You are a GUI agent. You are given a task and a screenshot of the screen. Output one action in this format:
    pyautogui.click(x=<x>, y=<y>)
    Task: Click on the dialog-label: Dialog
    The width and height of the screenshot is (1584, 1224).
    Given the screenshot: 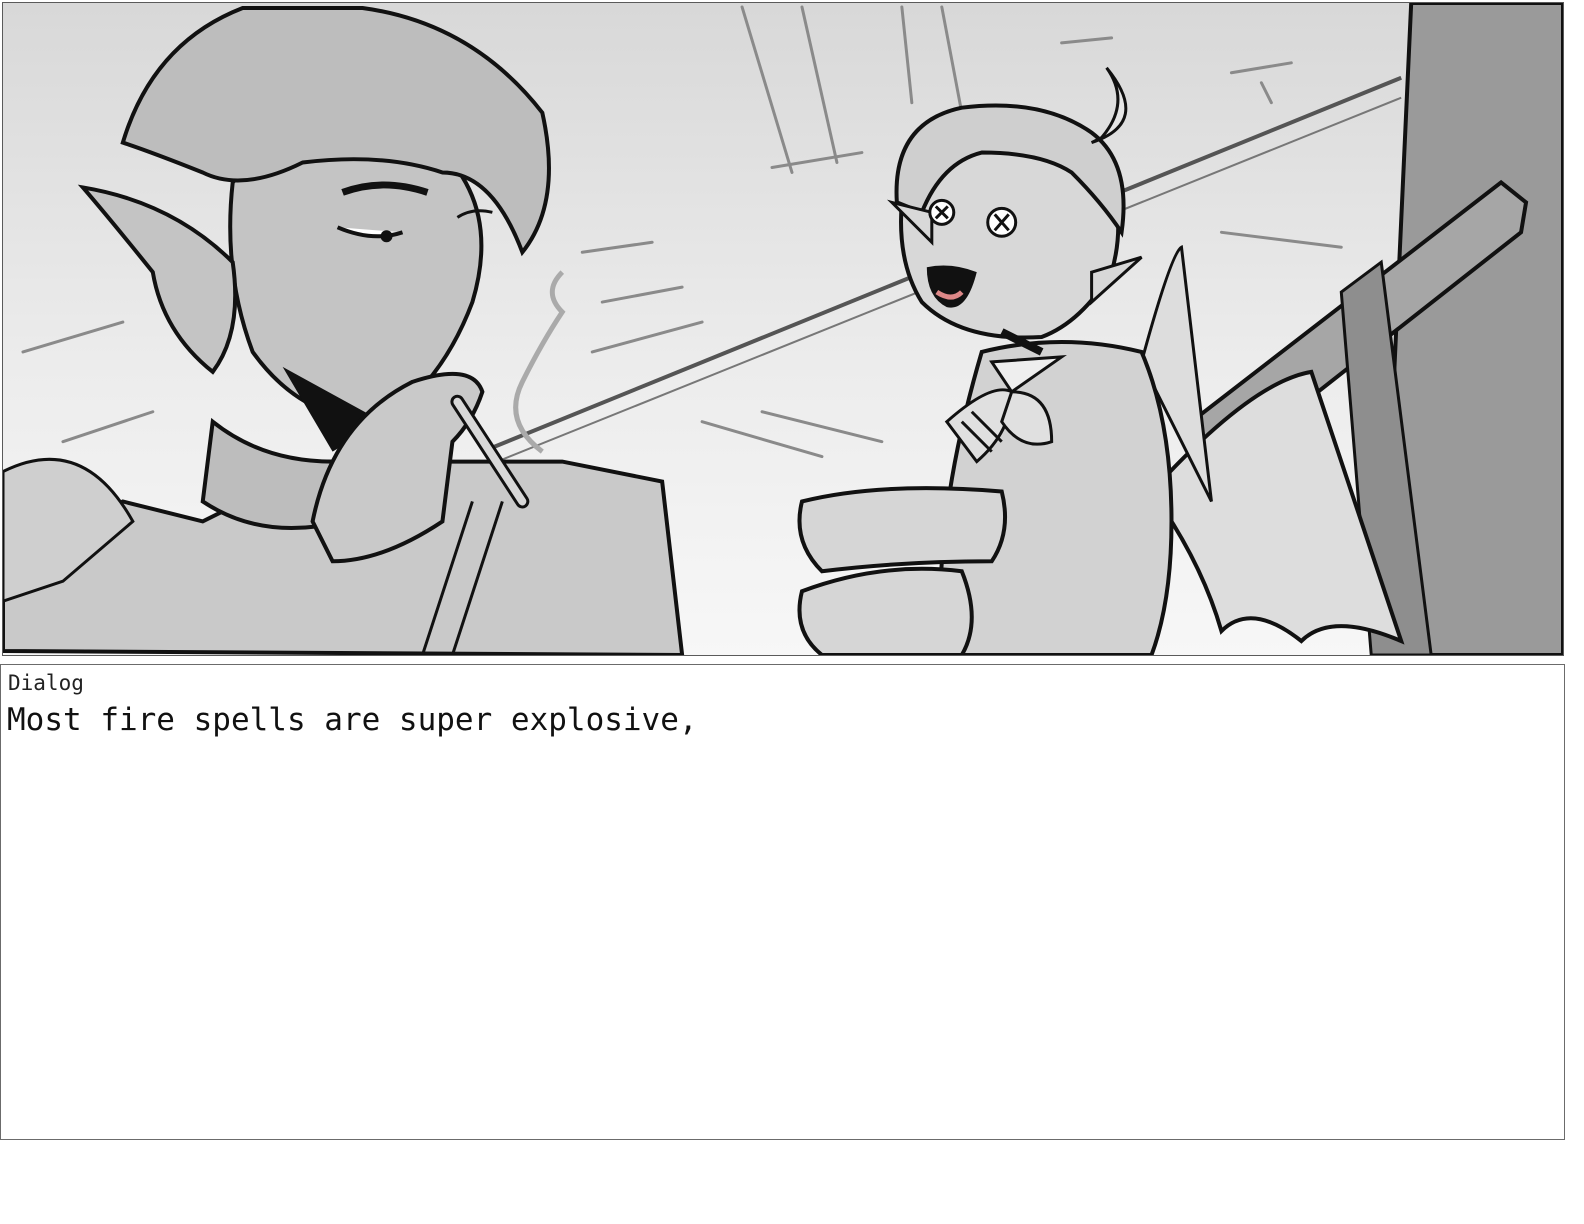 What is the action you would take?
    pyautogui.click(x=46, y=683)
    